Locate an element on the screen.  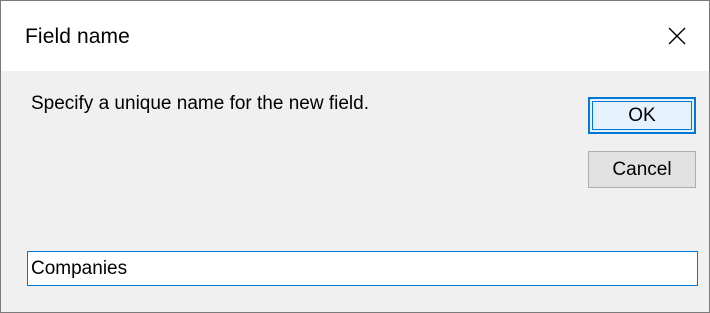
cancel-label: Cancel is located at coordinates (642, 169).